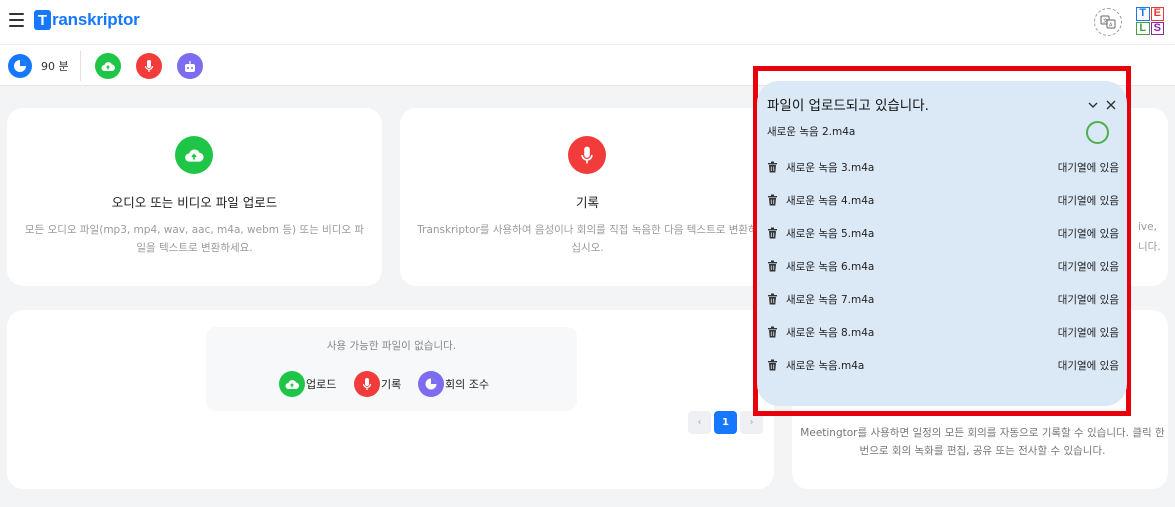 The height and width of the screenshot is (507, 1175). I want to click on queued-file-row: 새로운 녹음.m4a 대기열에 있음, so click(943, 365).